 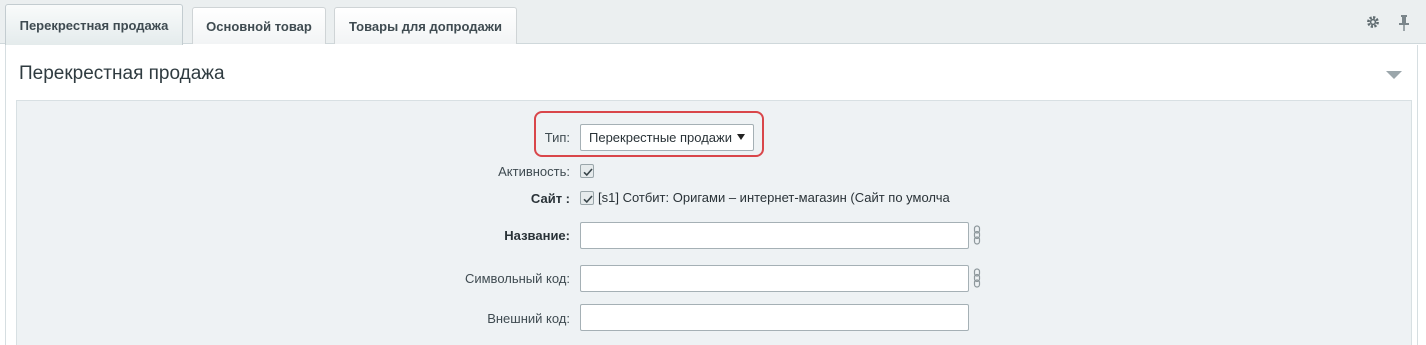 What do you see at coordinates (774, 278) in the screenshot?
I see `code-input` at bounding box center [774, 278].